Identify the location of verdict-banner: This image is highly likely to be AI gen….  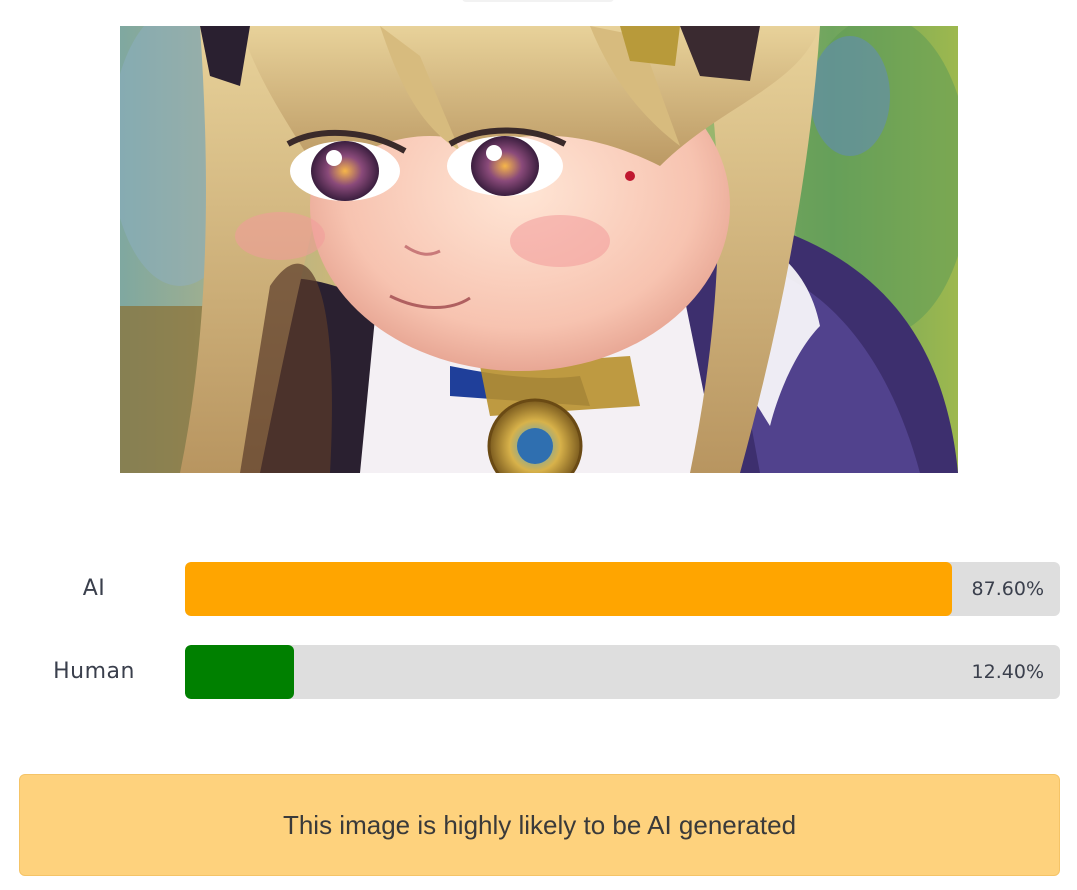
(539, 825).